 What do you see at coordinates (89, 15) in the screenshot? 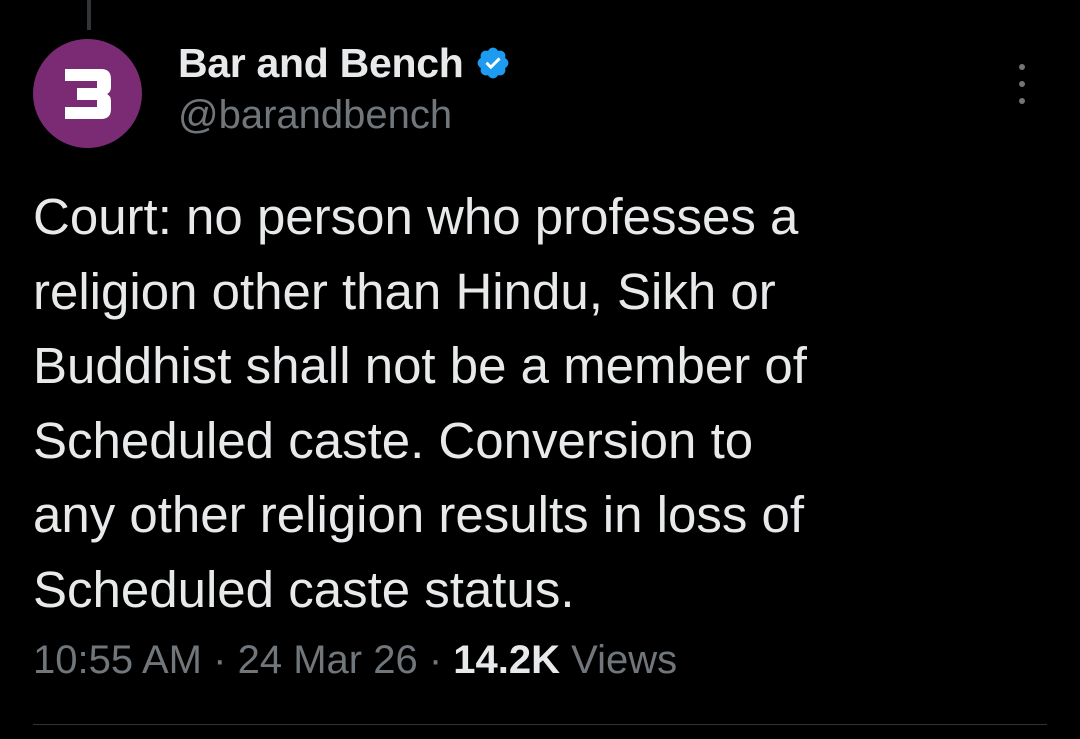
I see `thread-connector-line` at bounding box center [89, 15].